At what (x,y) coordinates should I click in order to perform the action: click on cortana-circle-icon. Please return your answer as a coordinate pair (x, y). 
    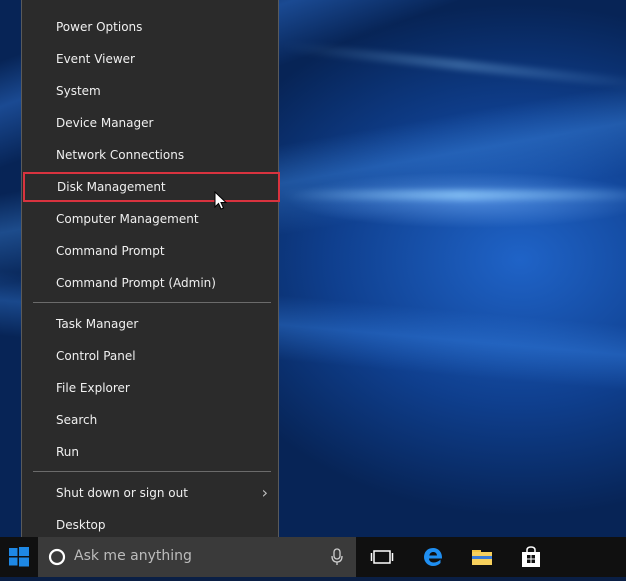
    Looking at the image, I should click on (57, 557).